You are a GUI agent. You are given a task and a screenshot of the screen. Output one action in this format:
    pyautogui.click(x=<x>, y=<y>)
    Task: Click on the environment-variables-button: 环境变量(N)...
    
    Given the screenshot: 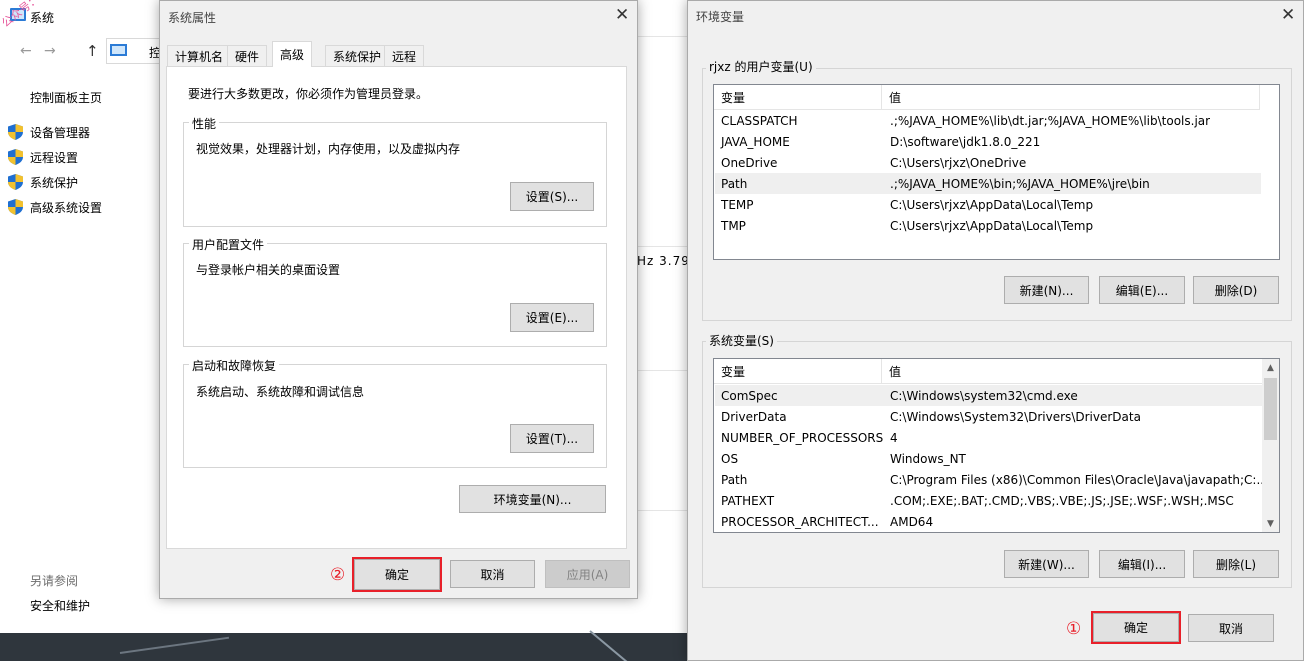 What is the action you would take?
    pyautogui.click(x=532, y=499)
    